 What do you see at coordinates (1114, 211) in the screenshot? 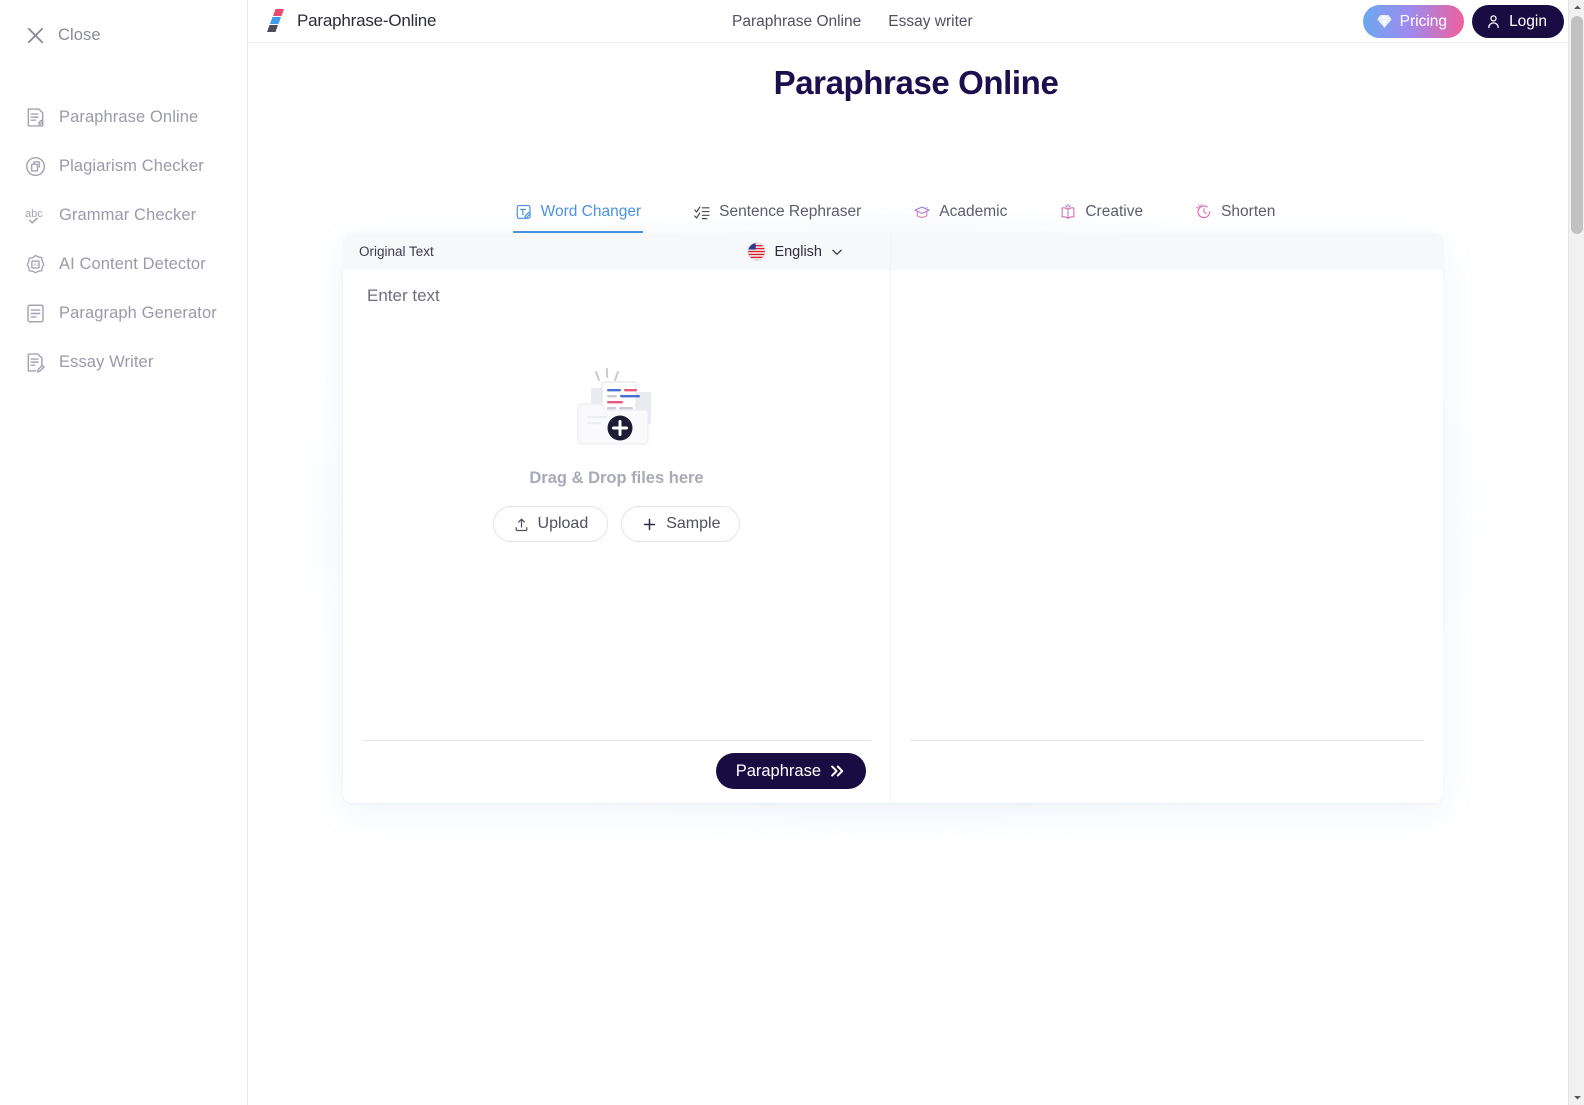
I see `tab-label: Creative` at bounding box center [1114, 211].